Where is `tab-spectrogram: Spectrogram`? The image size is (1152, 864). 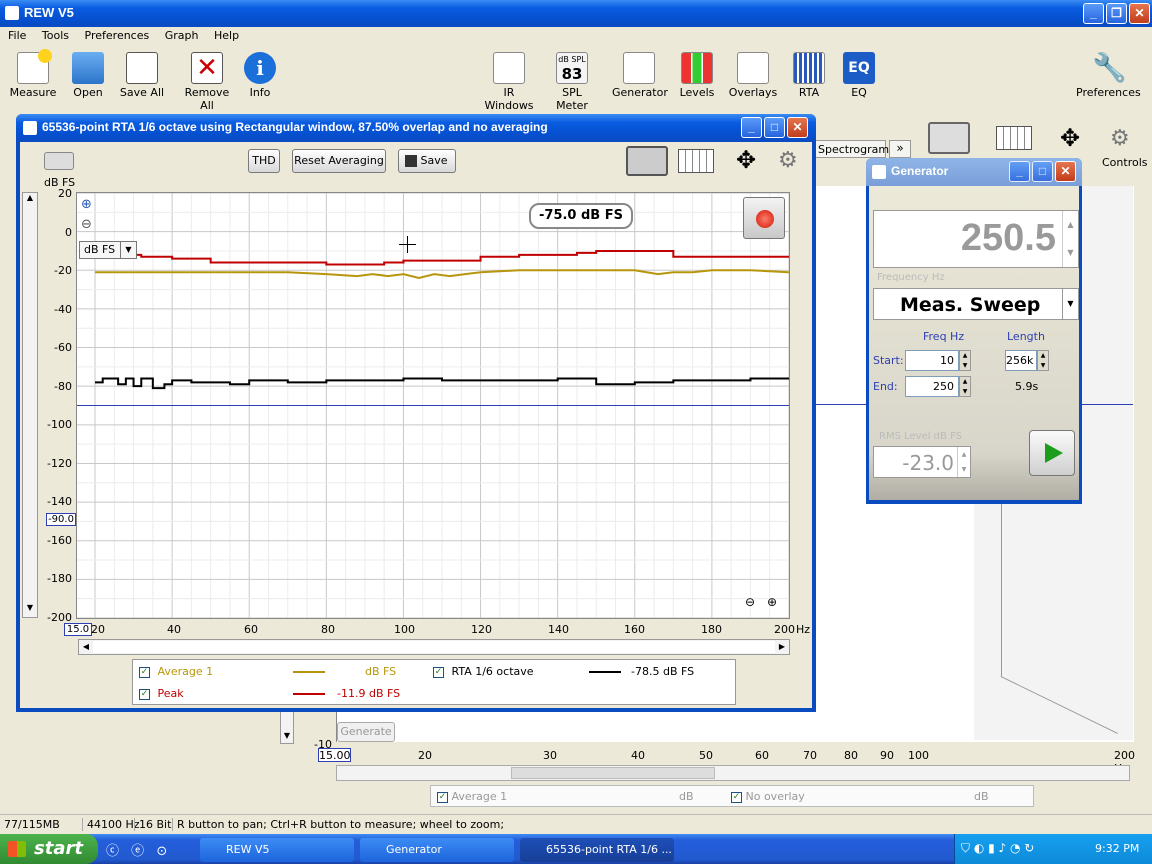
tab-spectrogram: Spectrogram is located at coordinates (851, 149).